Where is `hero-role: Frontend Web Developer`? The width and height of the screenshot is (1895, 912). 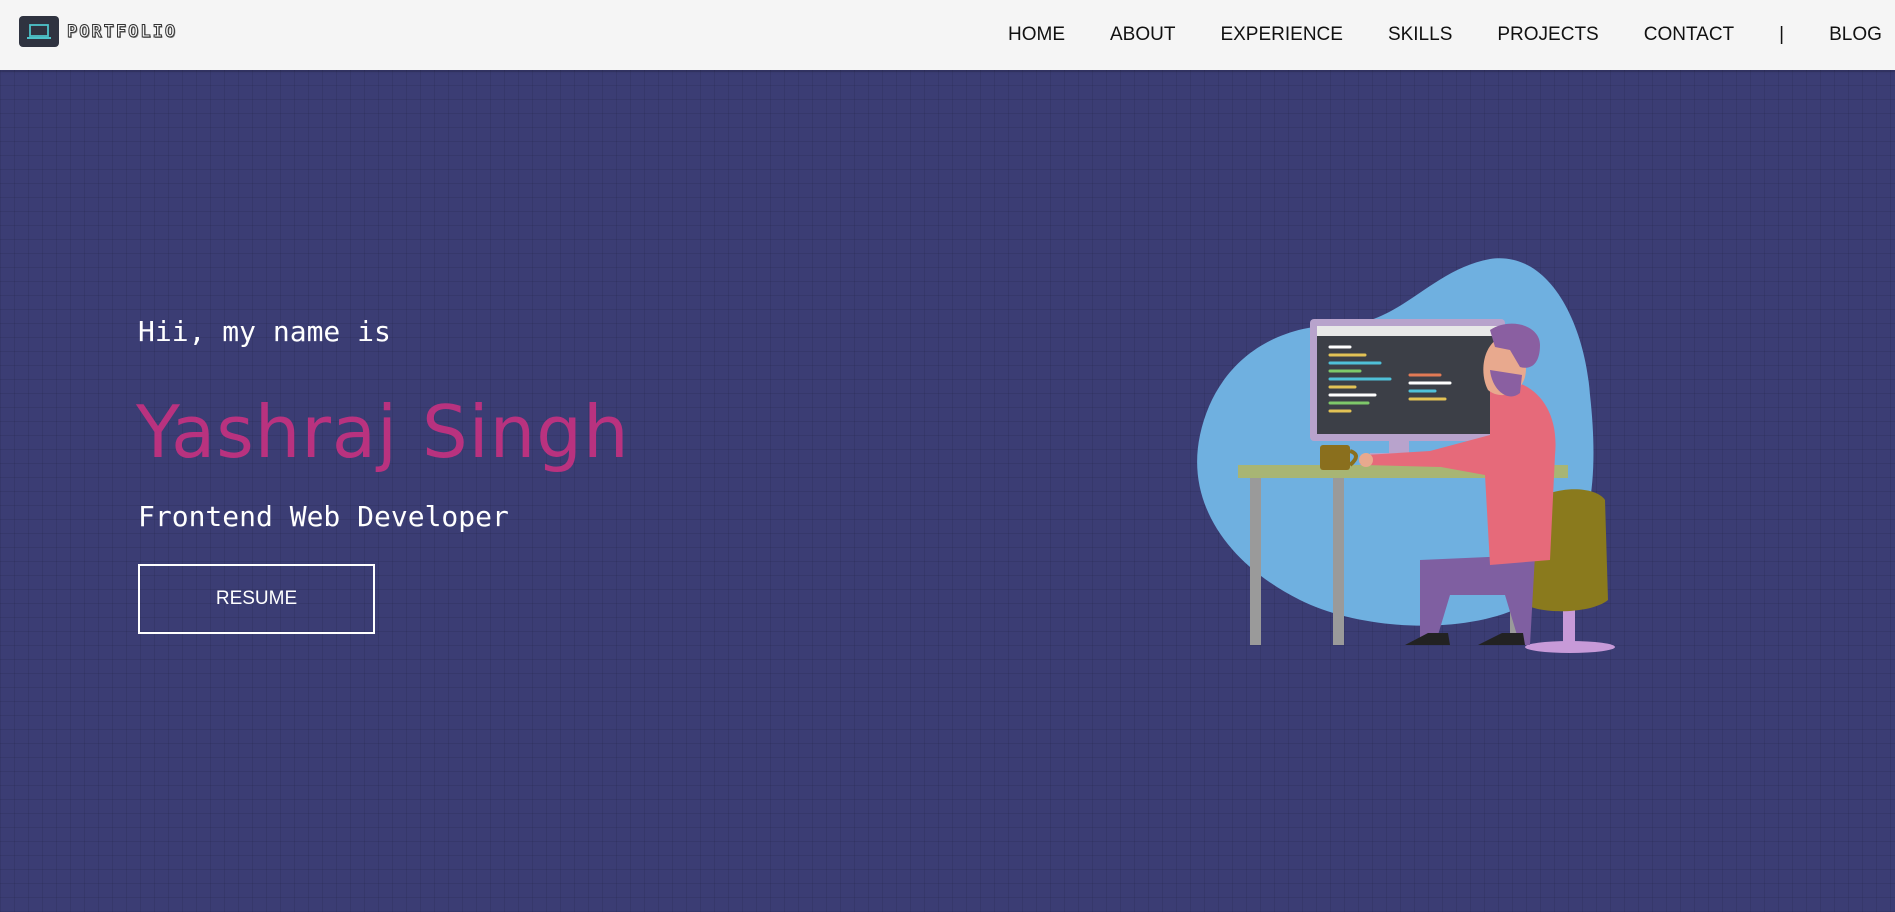
hero-role: Frontend Web Developer is located at coordinates (323, 516).